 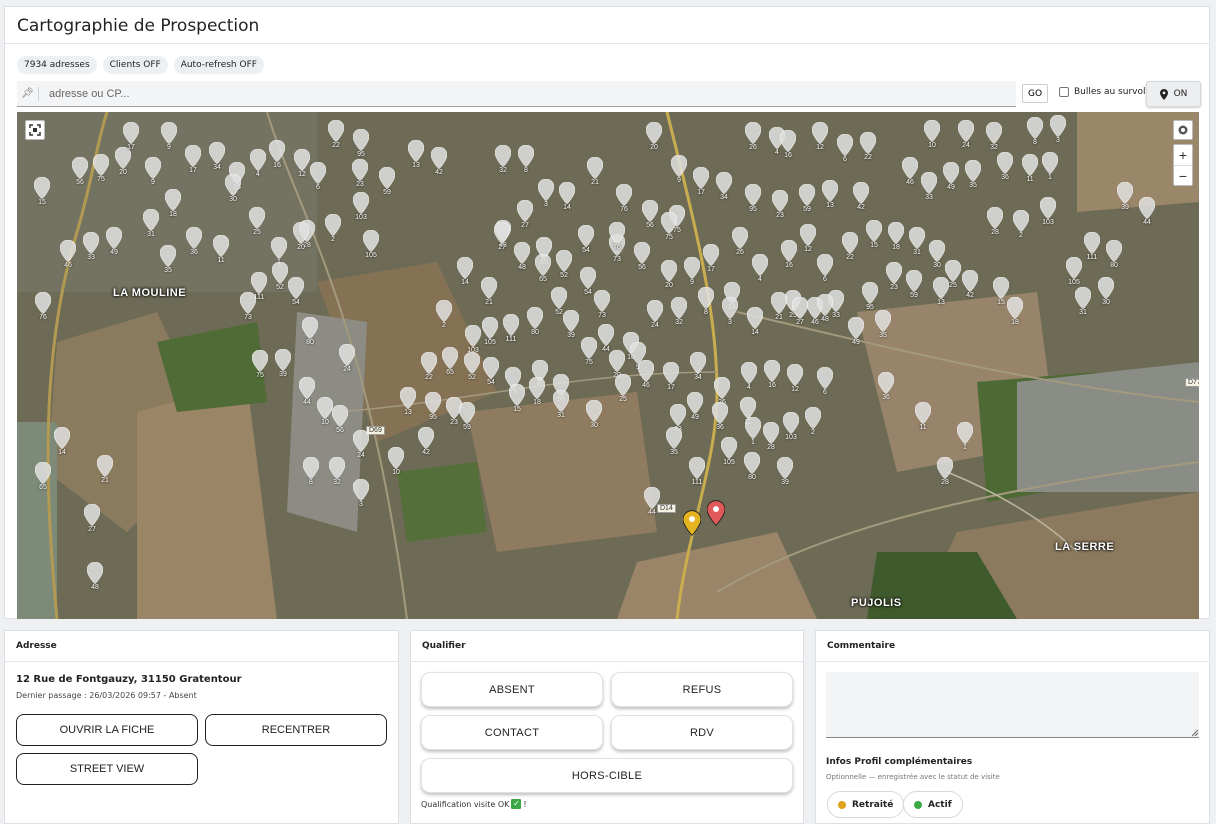 I want to click on map-marker: 15, so click(x=874, y=234).